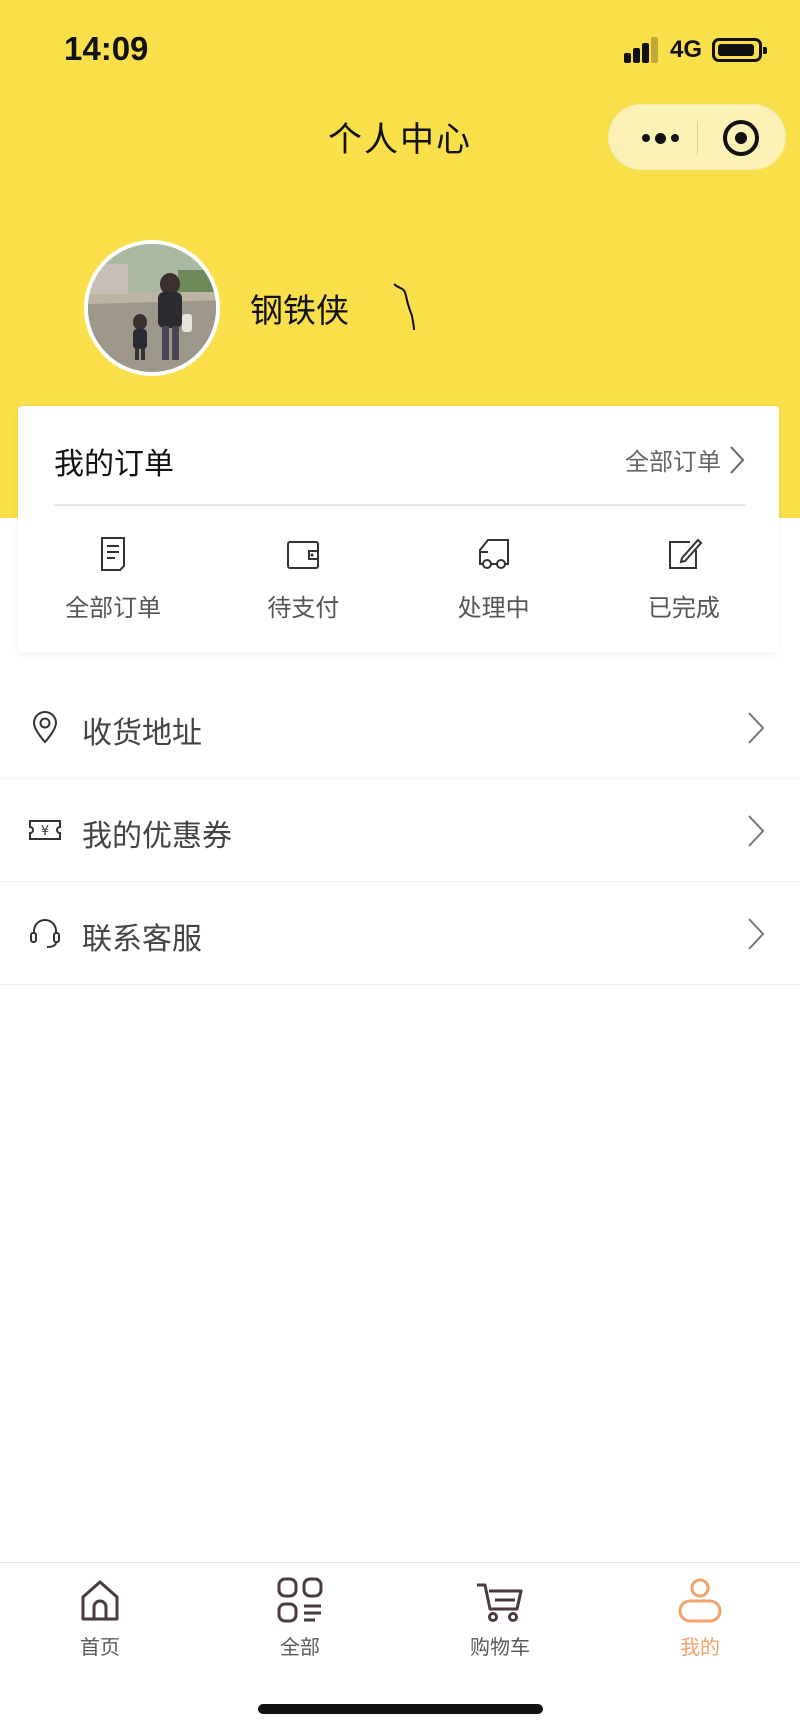 This screenshot has width=800, height=1731. I want to click on tab-all: 全部, so click(300, 1617).